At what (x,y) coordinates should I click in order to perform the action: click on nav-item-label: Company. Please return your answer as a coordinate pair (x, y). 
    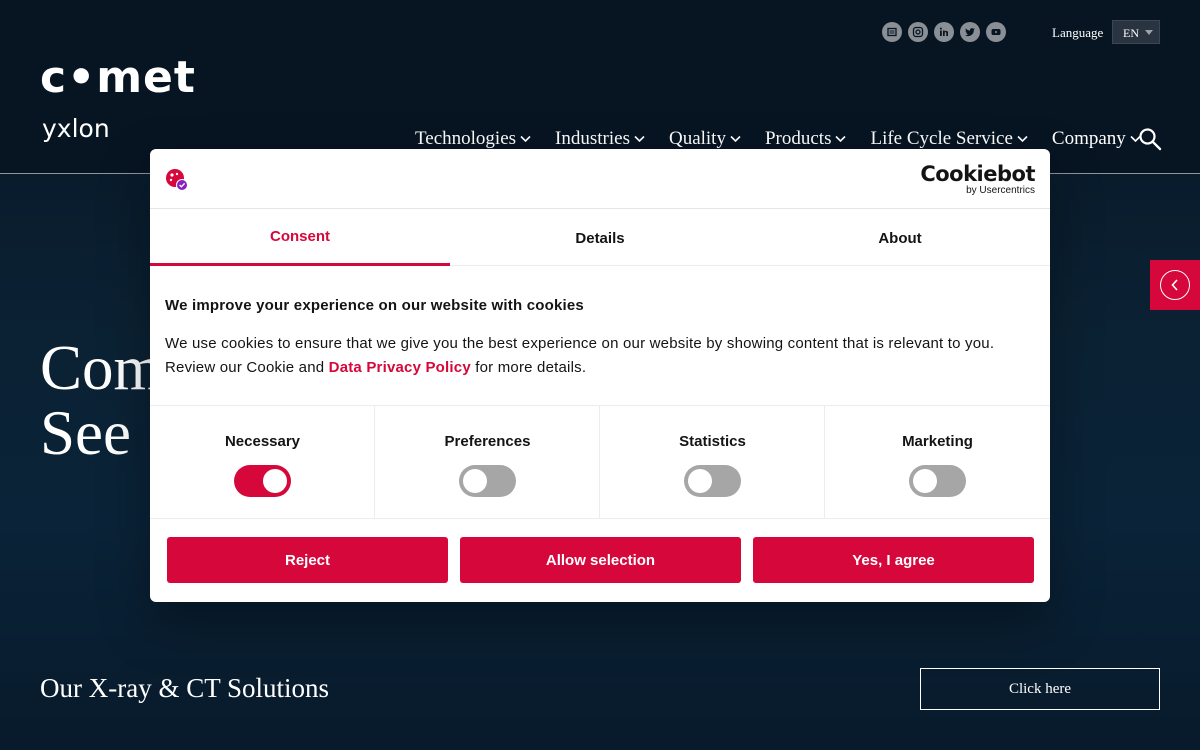
    Looking at the image, I should click on (1088, 138).